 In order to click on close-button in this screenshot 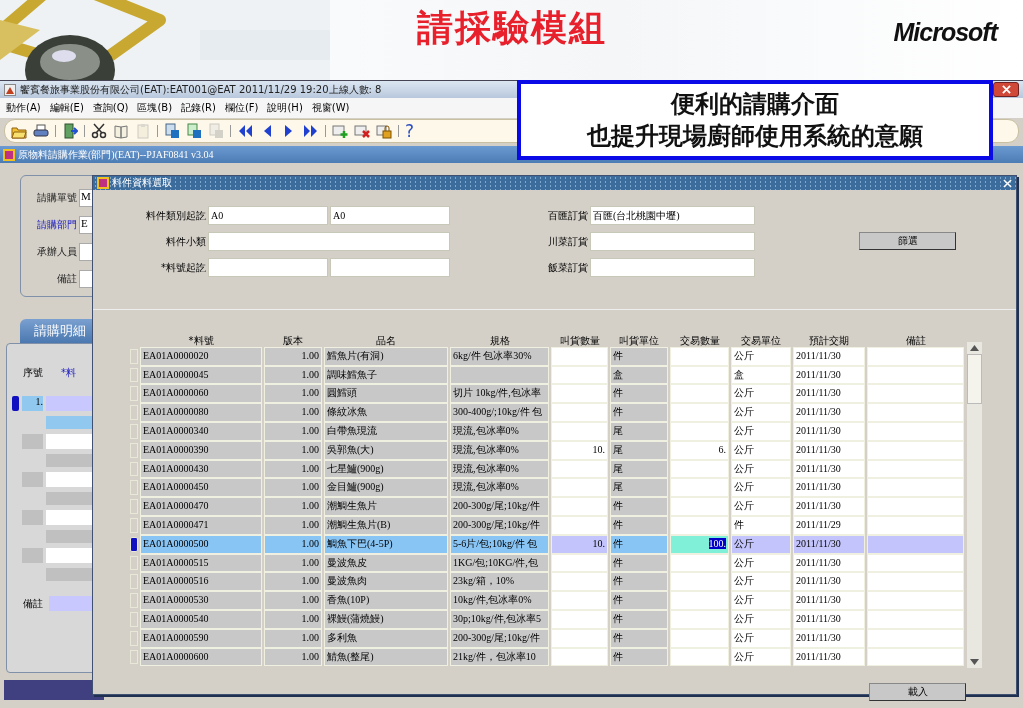, I will do `click(1006, 89)`.